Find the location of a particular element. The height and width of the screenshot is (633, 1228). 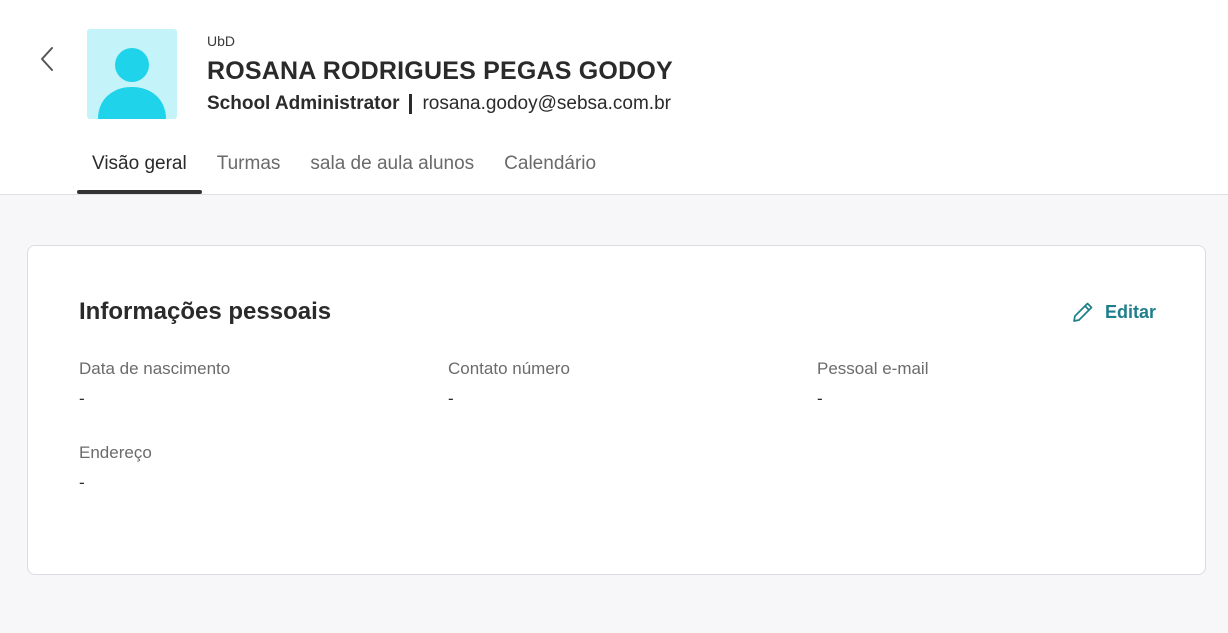

field-label: Pessoal e-mail is located at coordinates (873, 368).